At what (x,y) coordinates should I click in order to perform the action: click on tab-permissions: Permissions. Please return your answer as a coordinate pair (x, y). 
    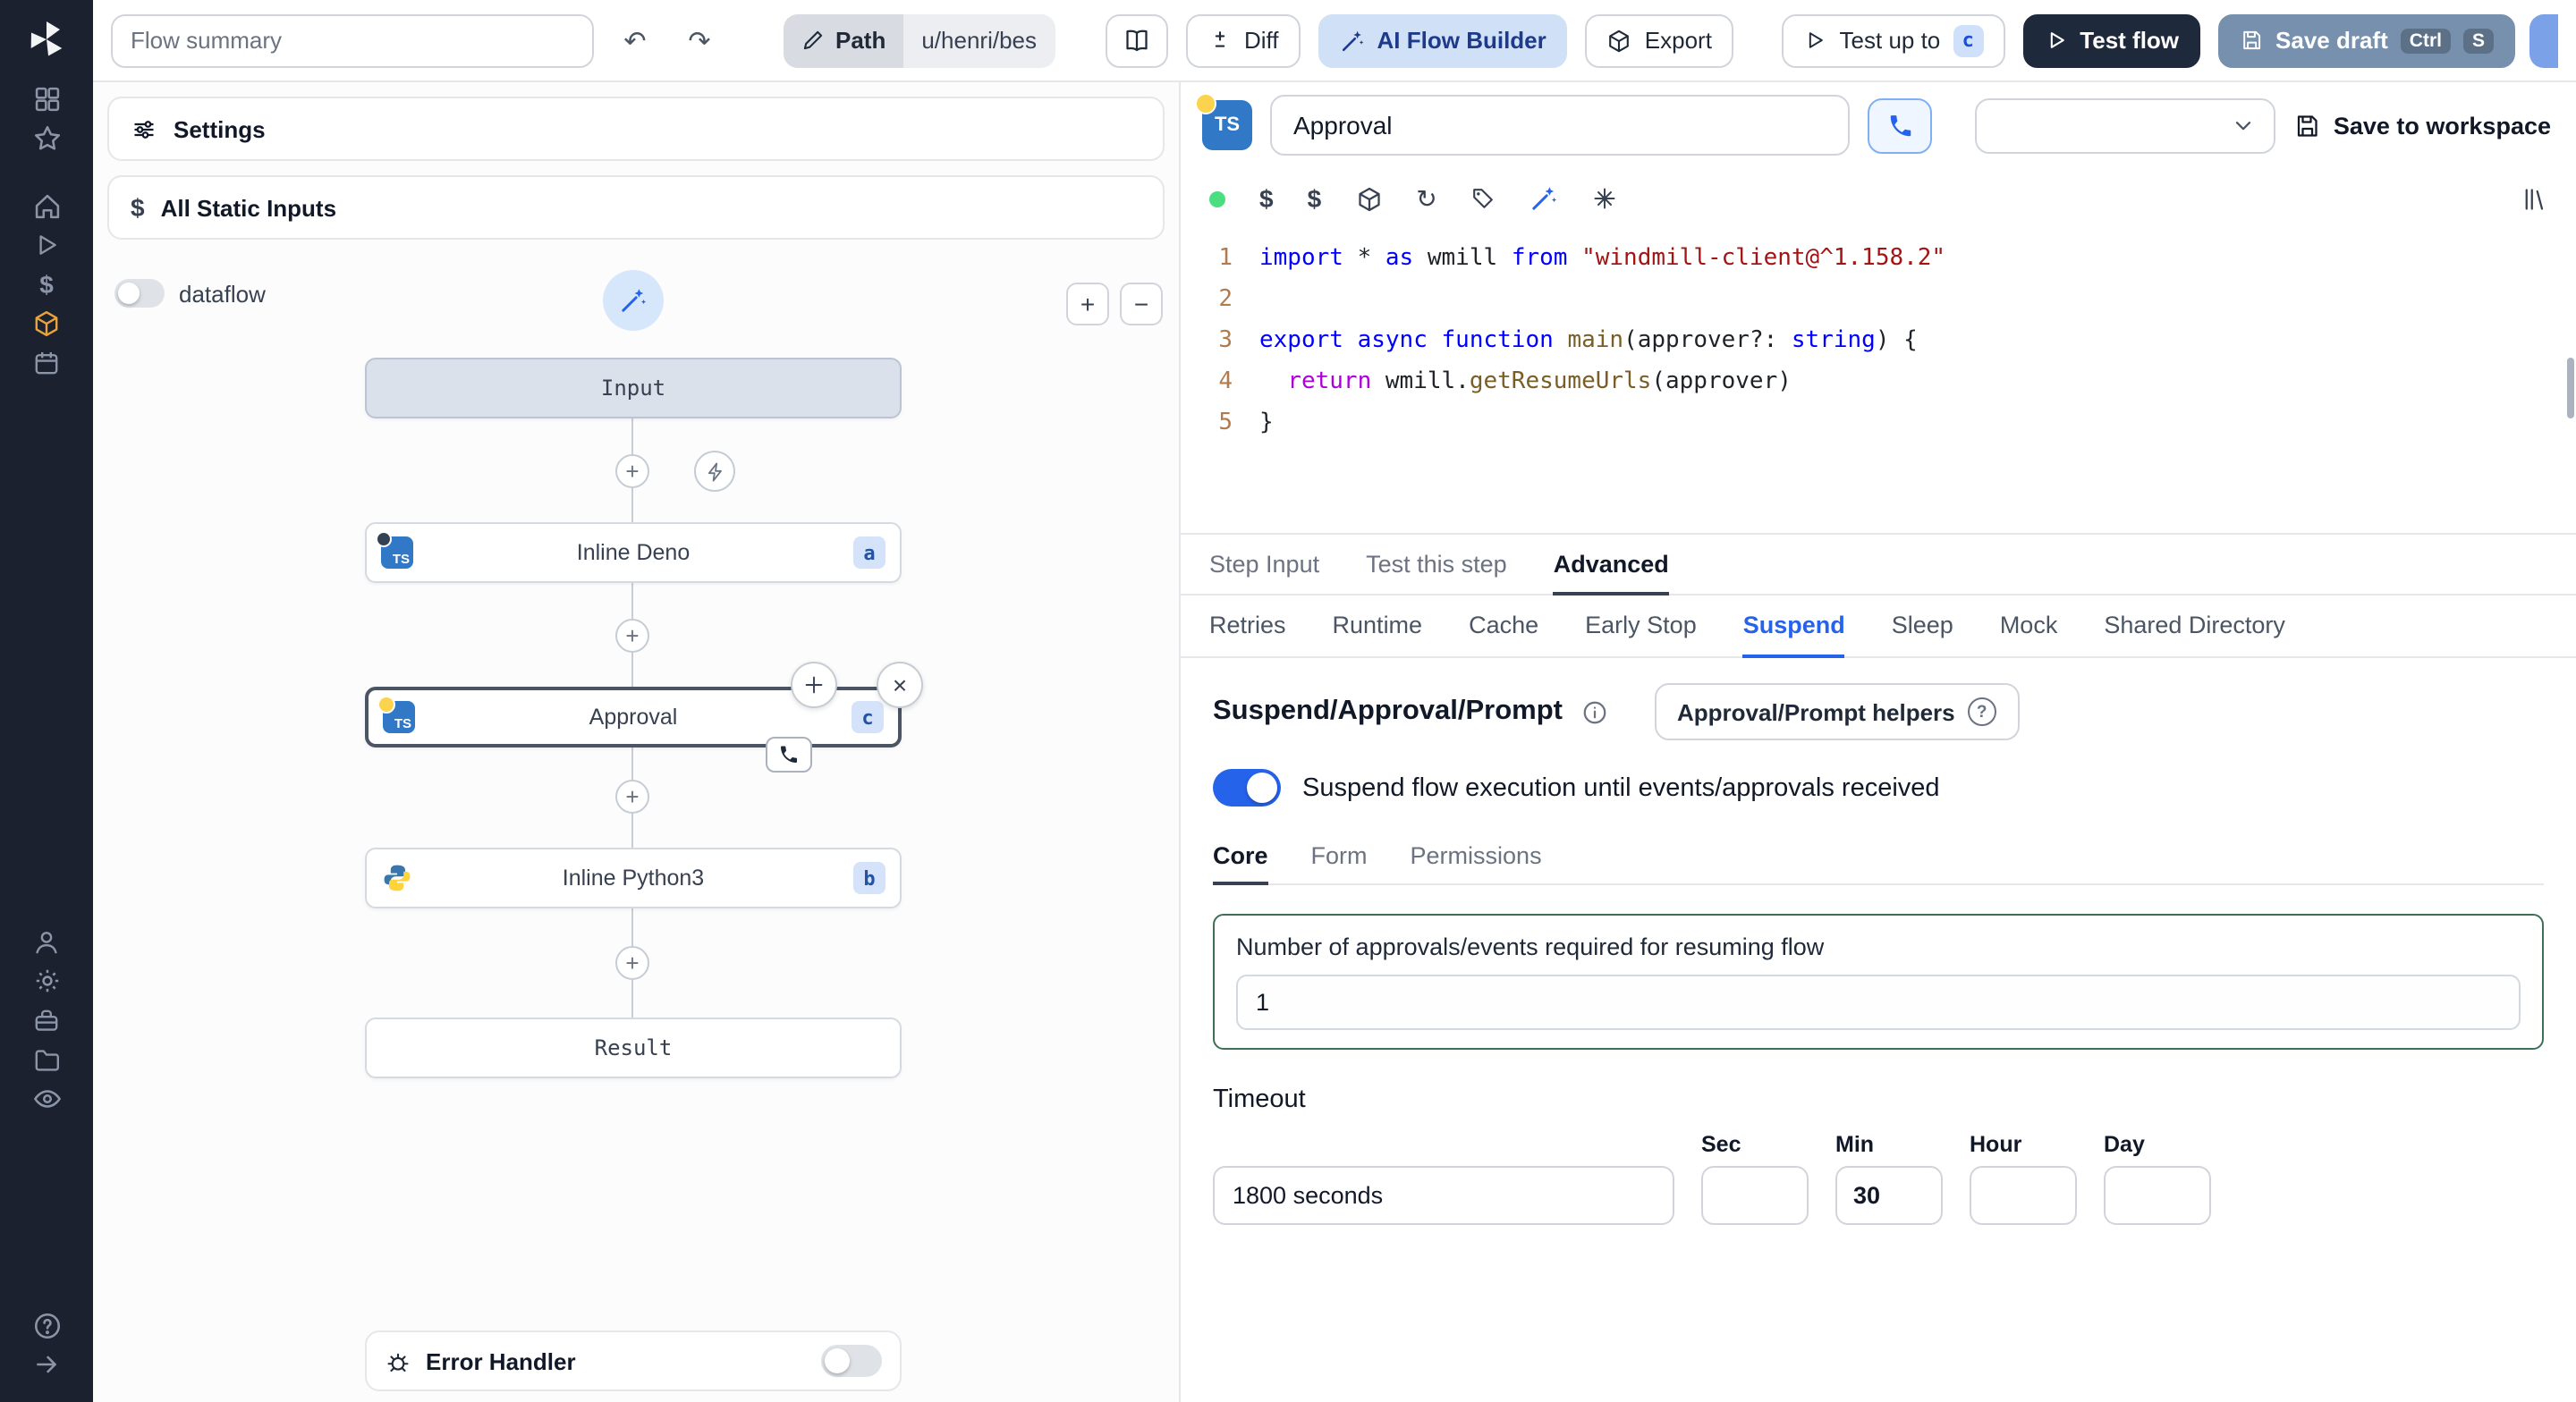
    Looking at the image, I should click on (1476, 856).